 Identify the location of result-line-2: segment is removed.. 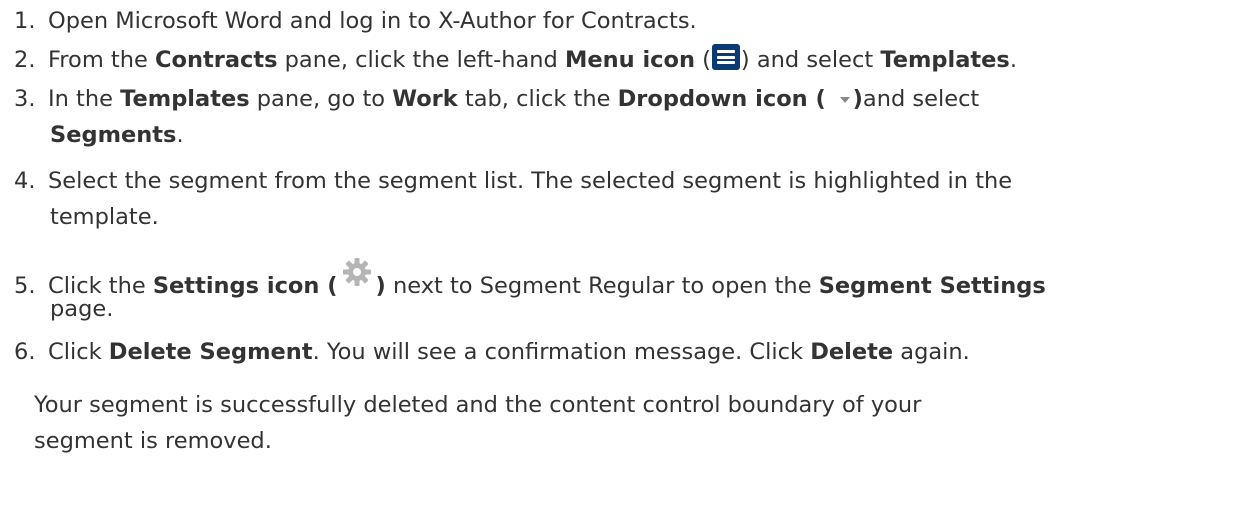
(153, 441).